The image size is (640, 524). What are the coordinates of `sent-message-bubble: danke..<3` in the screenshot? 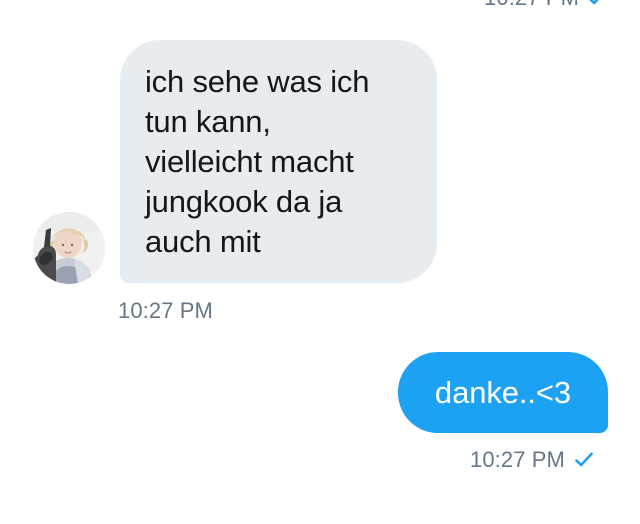 It's located at (503, 392).